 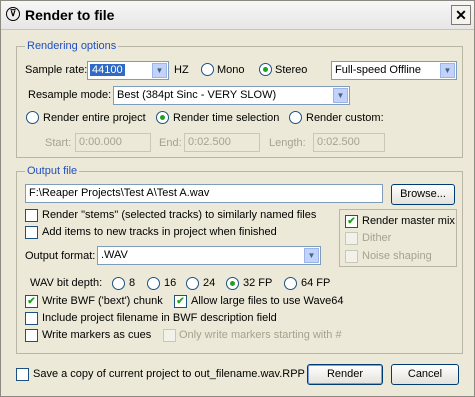 What do you see at coordinates (66, 283) in the screenshot?
I see `bit-depth-label: WAV bit depth:` at bounding box center [66, 283].